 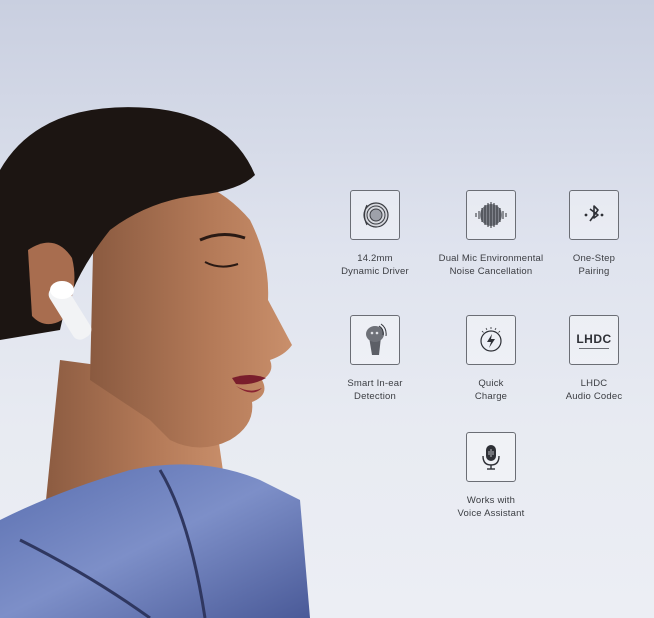 I want to click on speaker-driver-icon, so click(x=375, y=215).